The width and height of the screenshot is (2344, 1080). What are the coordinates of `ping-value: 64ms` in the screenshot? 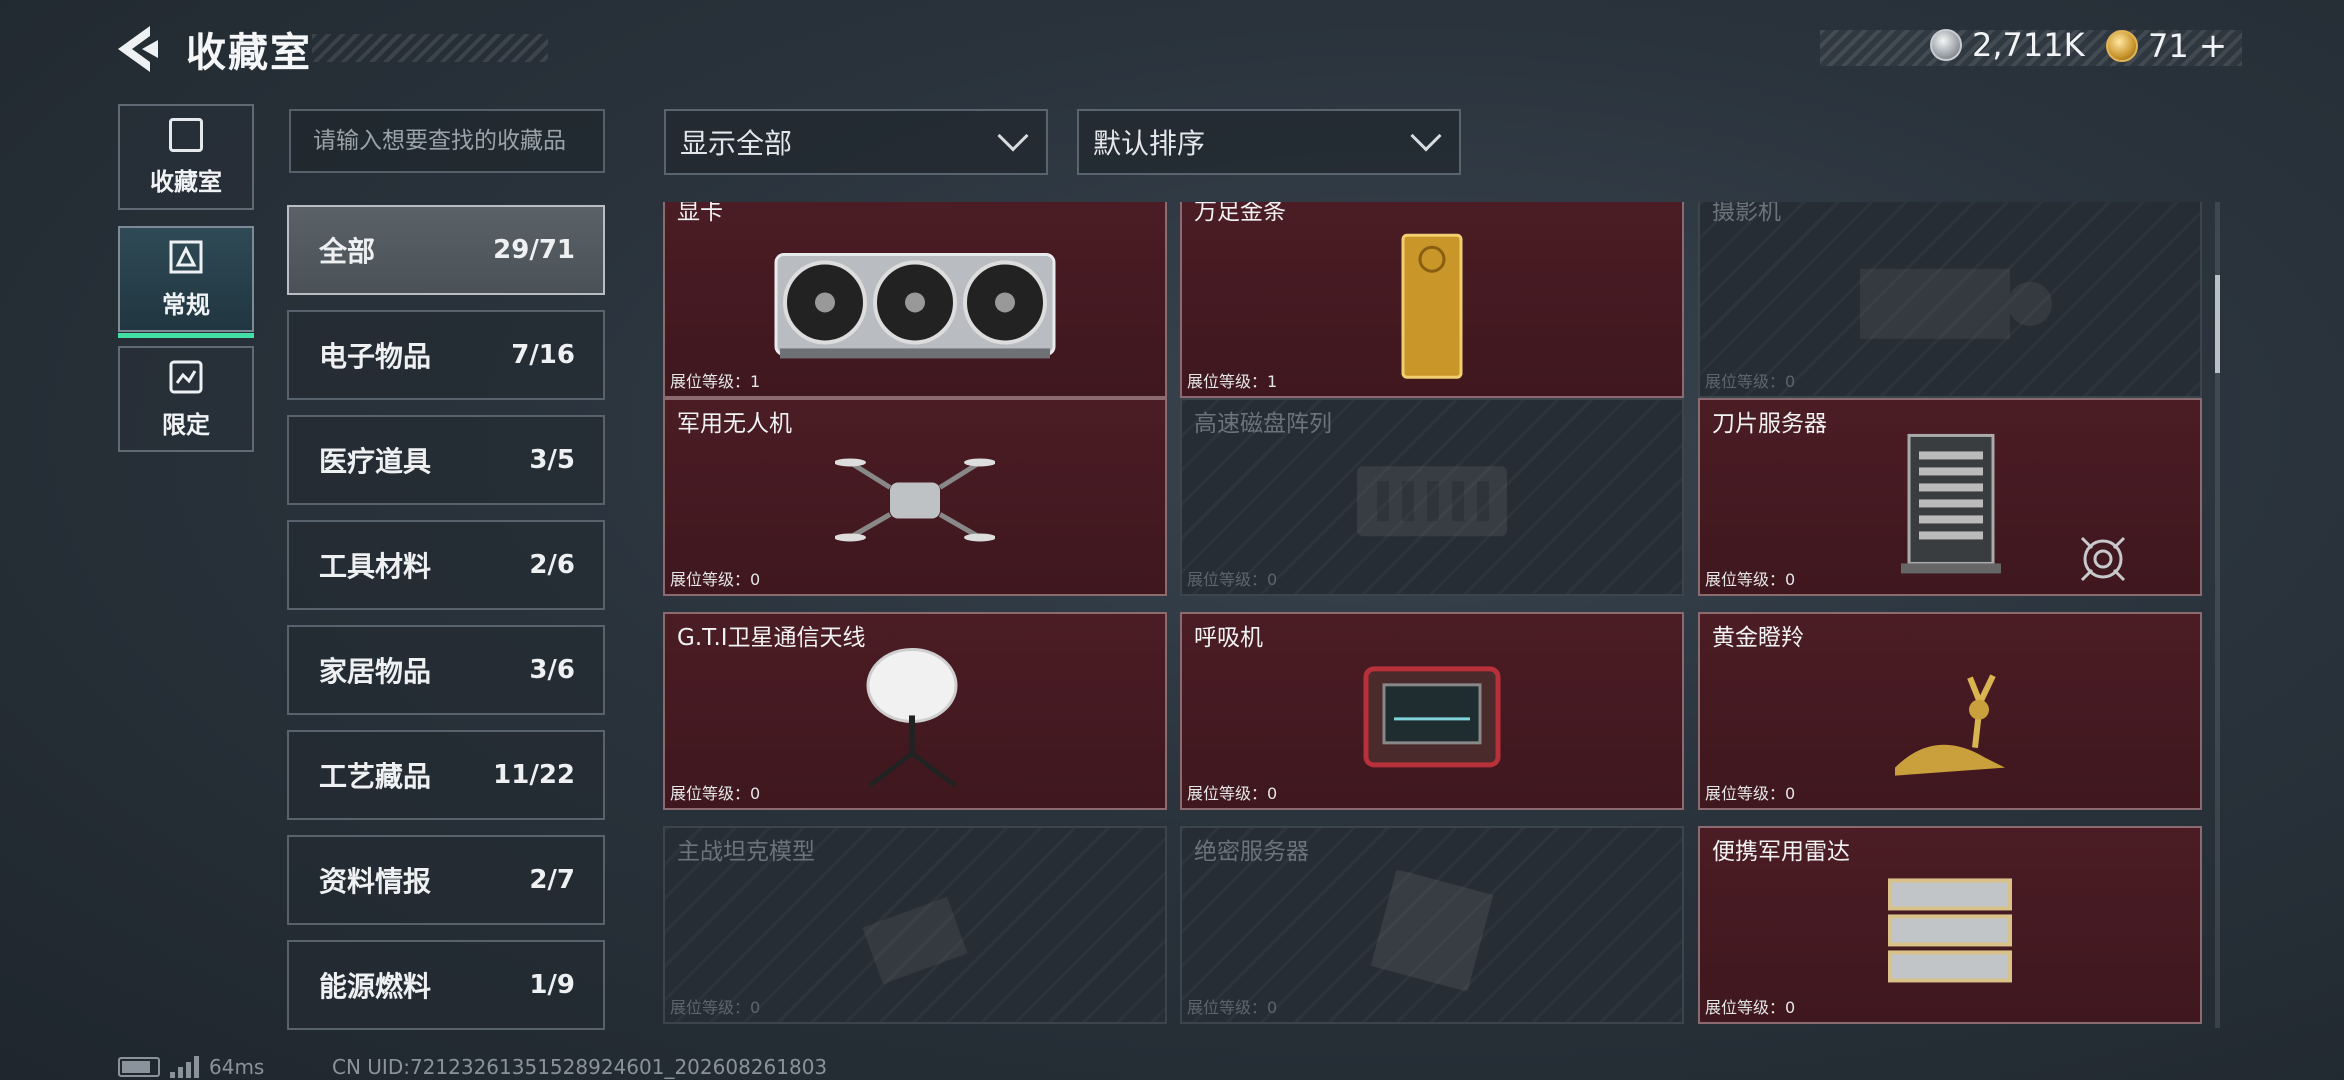 It's located at (237, 1067).